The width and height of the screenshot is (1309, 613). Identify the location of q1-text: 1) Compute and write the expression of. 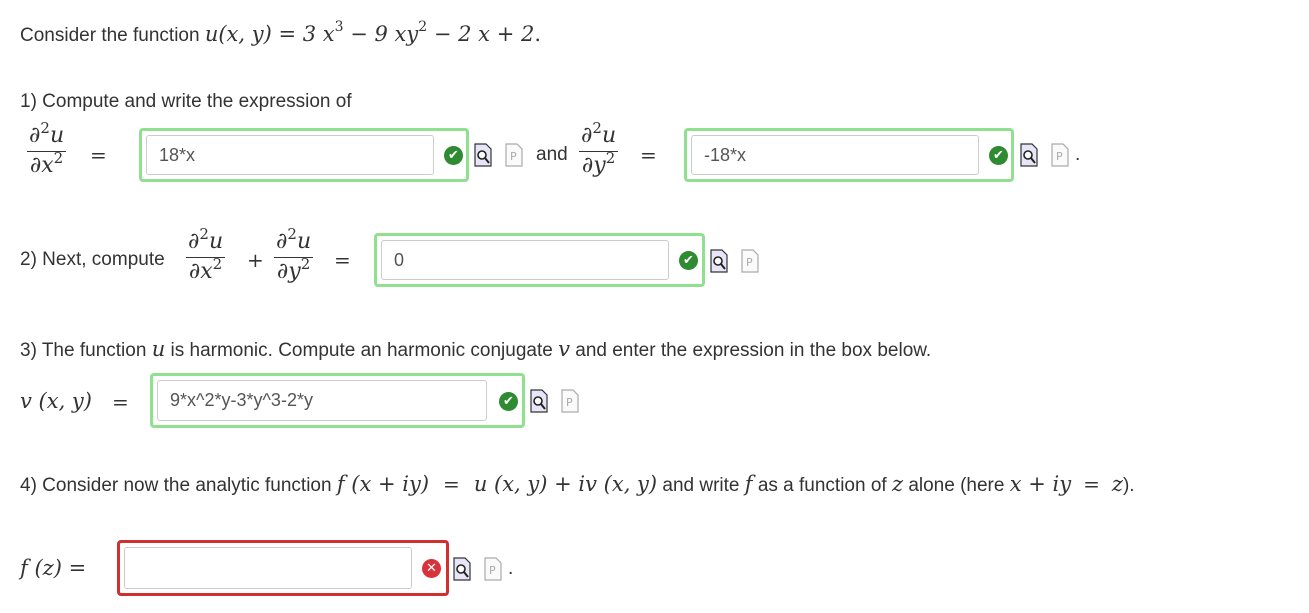
(186, 101).